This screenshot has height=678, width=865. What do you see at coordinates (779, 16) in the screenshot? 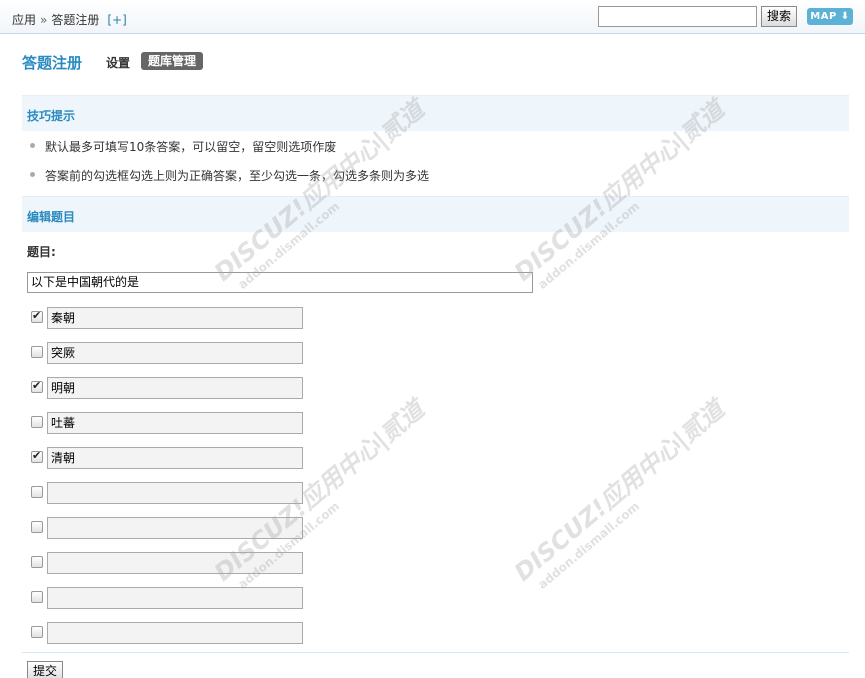
I see `search-button: 搜索` at bounding box center [779, 16].